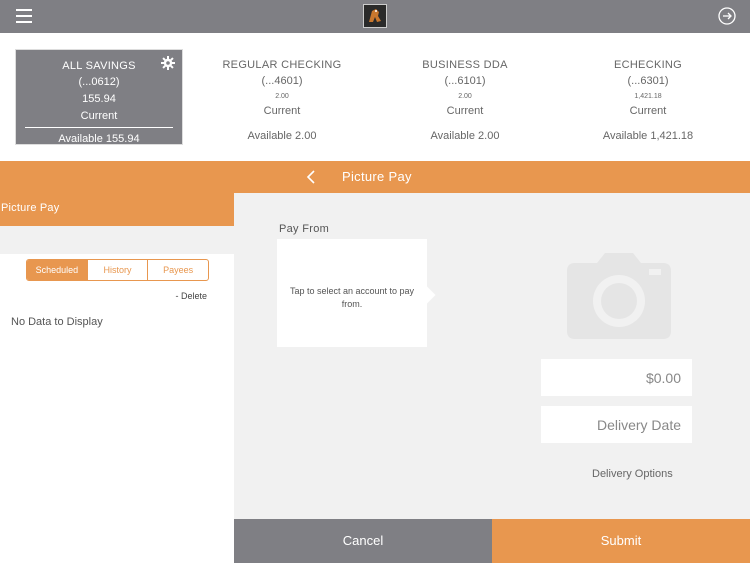 The height and width of the screenshot is (563, 750). I want to click on page-header: Picture Pay, so click(375, 177).